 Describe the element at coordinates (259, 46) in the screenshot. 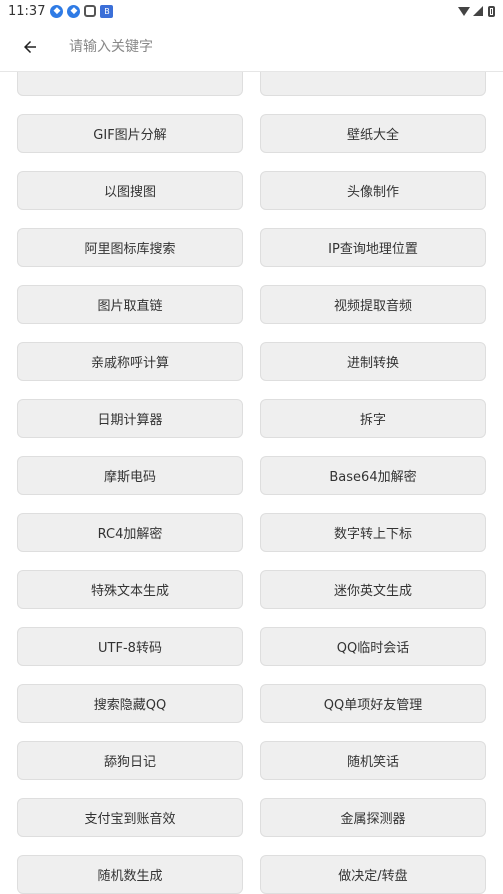

I see `search-input` at that location.